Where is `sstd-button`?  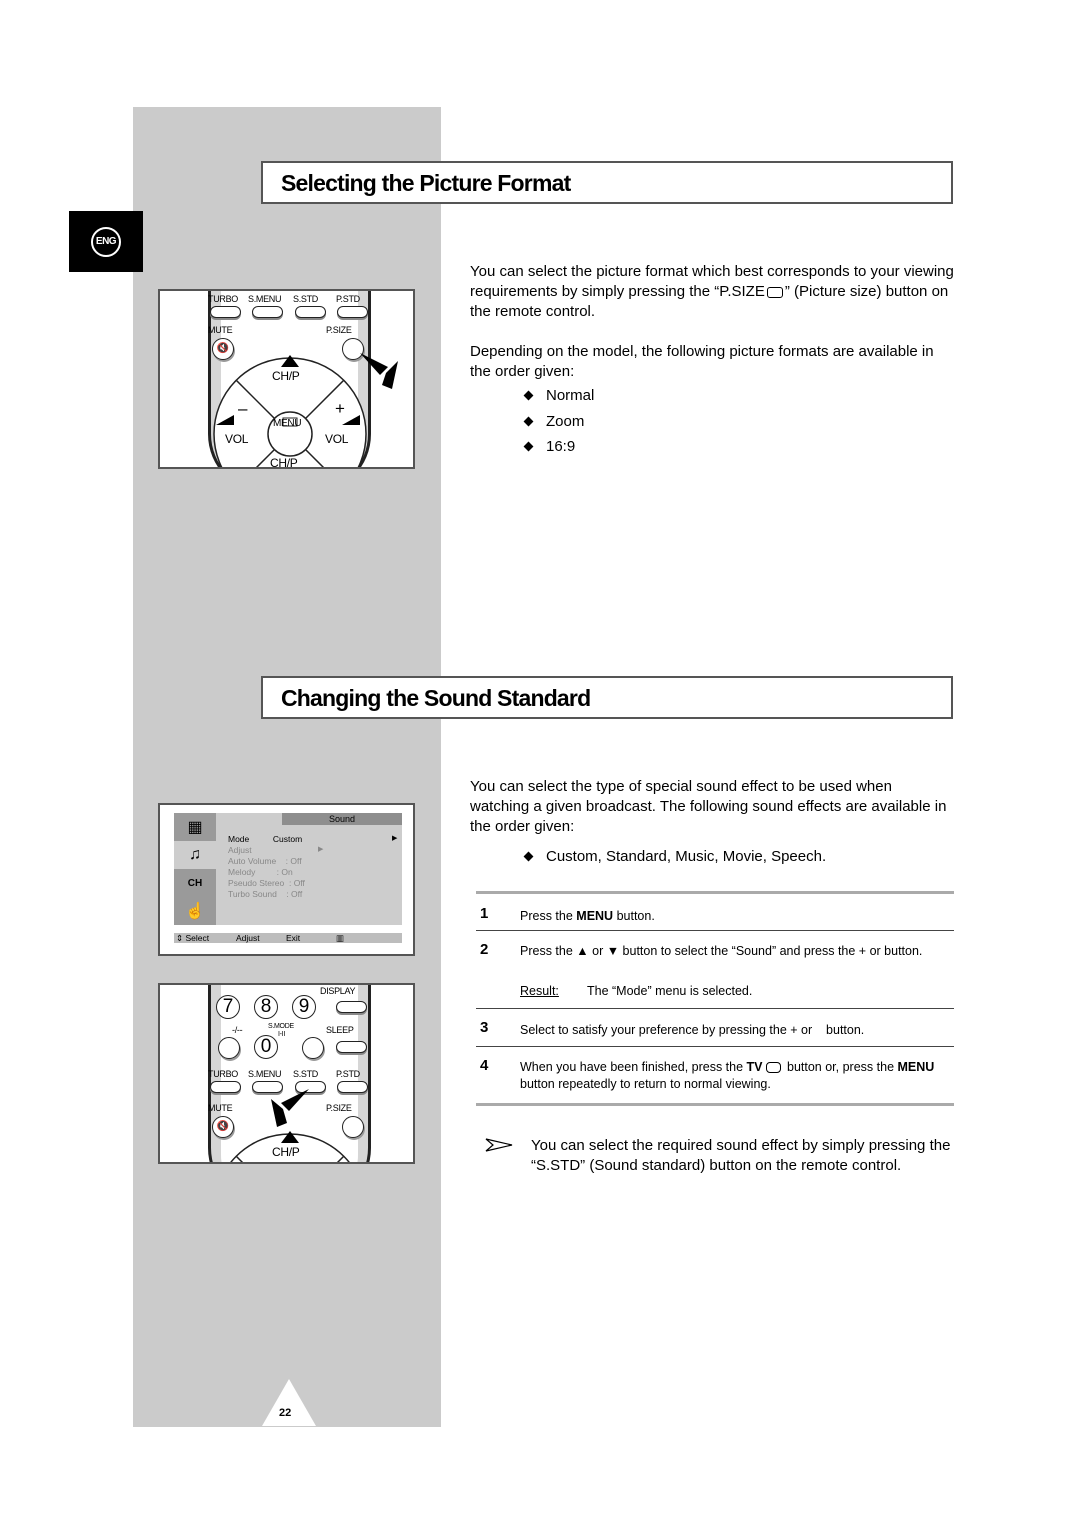 sstd-button is located at coordinates (310, 312).